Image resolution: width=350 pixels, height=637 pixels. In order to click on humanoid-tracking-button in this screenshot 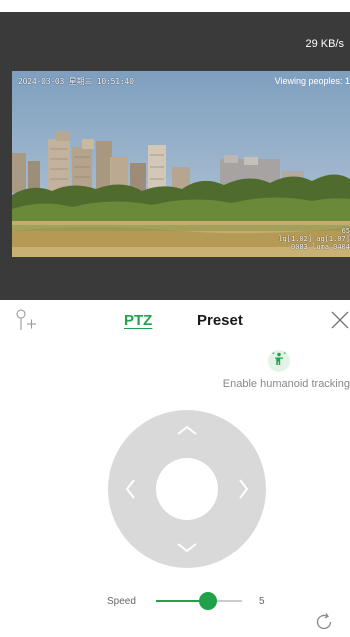, I will do `click(279, 361)`.